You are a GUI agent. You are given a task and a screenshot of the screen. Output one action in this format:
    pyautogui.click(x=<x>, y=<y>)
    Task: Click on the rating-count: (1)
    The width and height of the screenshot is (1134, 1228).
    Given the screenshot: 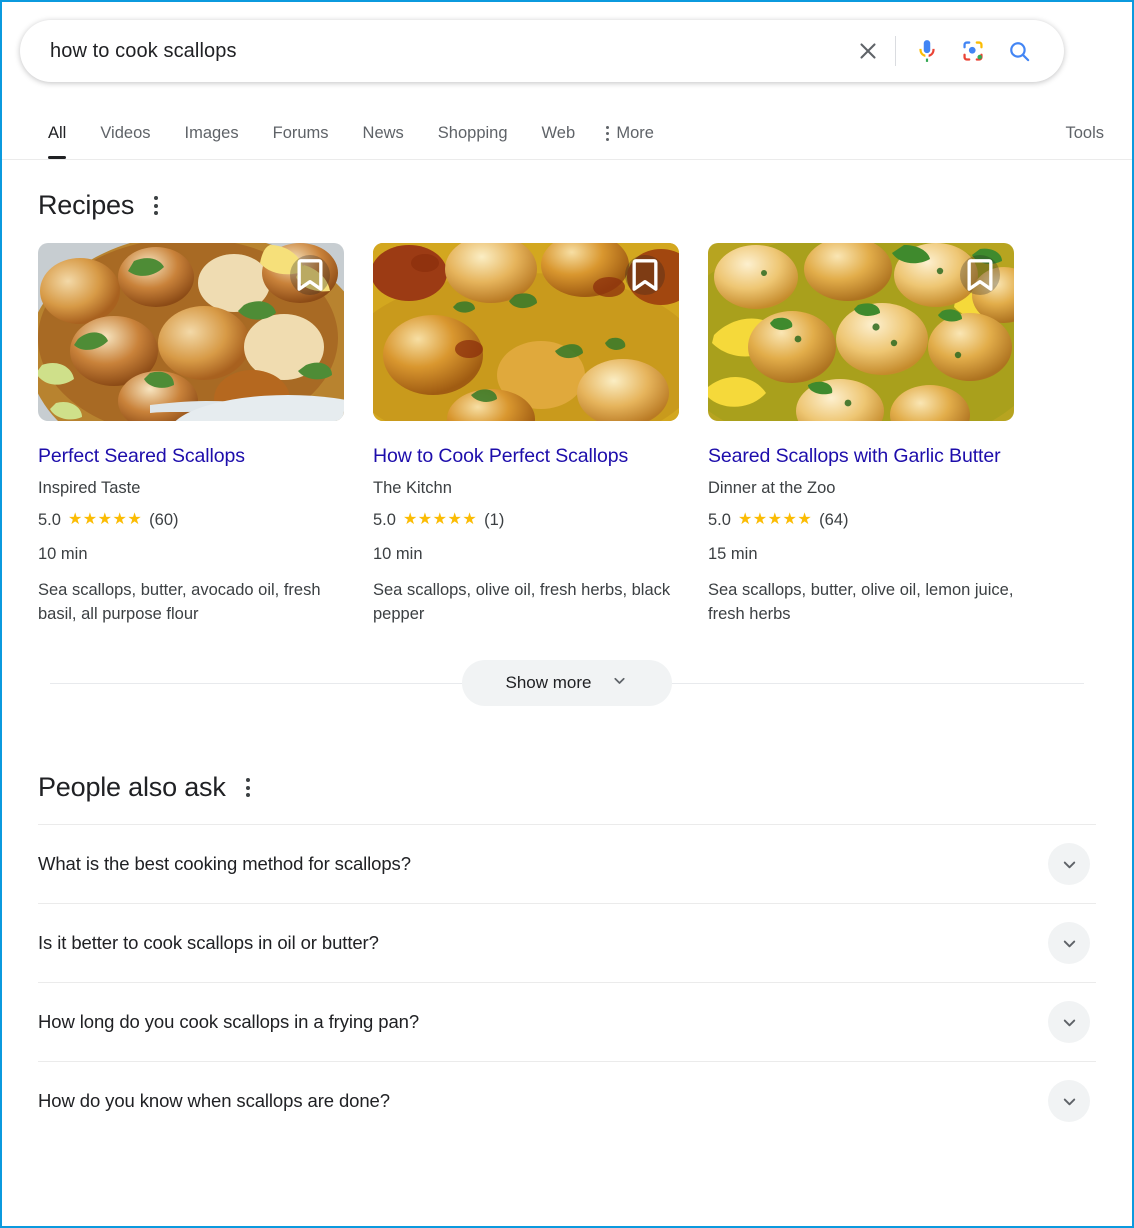 What is the action you would take?
    pyautogui.click(x=494, y=520)
    